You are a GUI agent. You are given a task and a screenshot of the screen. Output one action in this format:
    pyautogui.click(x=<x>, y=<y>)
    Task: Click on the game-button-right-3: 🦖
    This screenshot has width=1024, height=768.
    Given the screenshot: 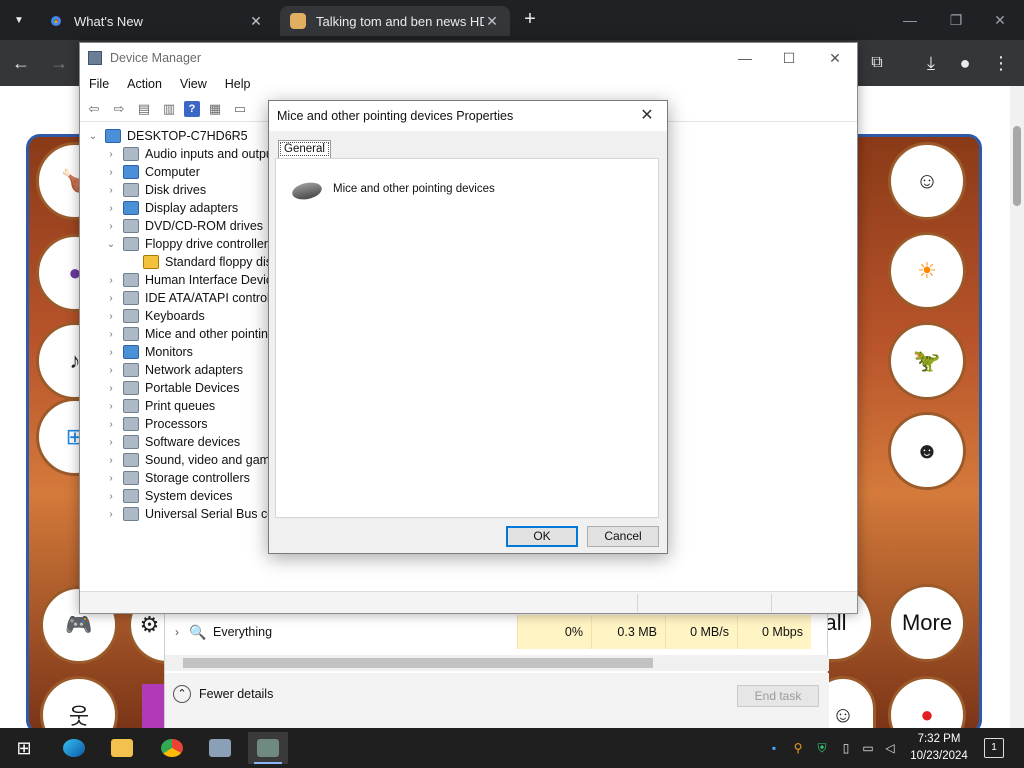 What is the action you would take?
    pyautogui.click(x=927, y=361)
    